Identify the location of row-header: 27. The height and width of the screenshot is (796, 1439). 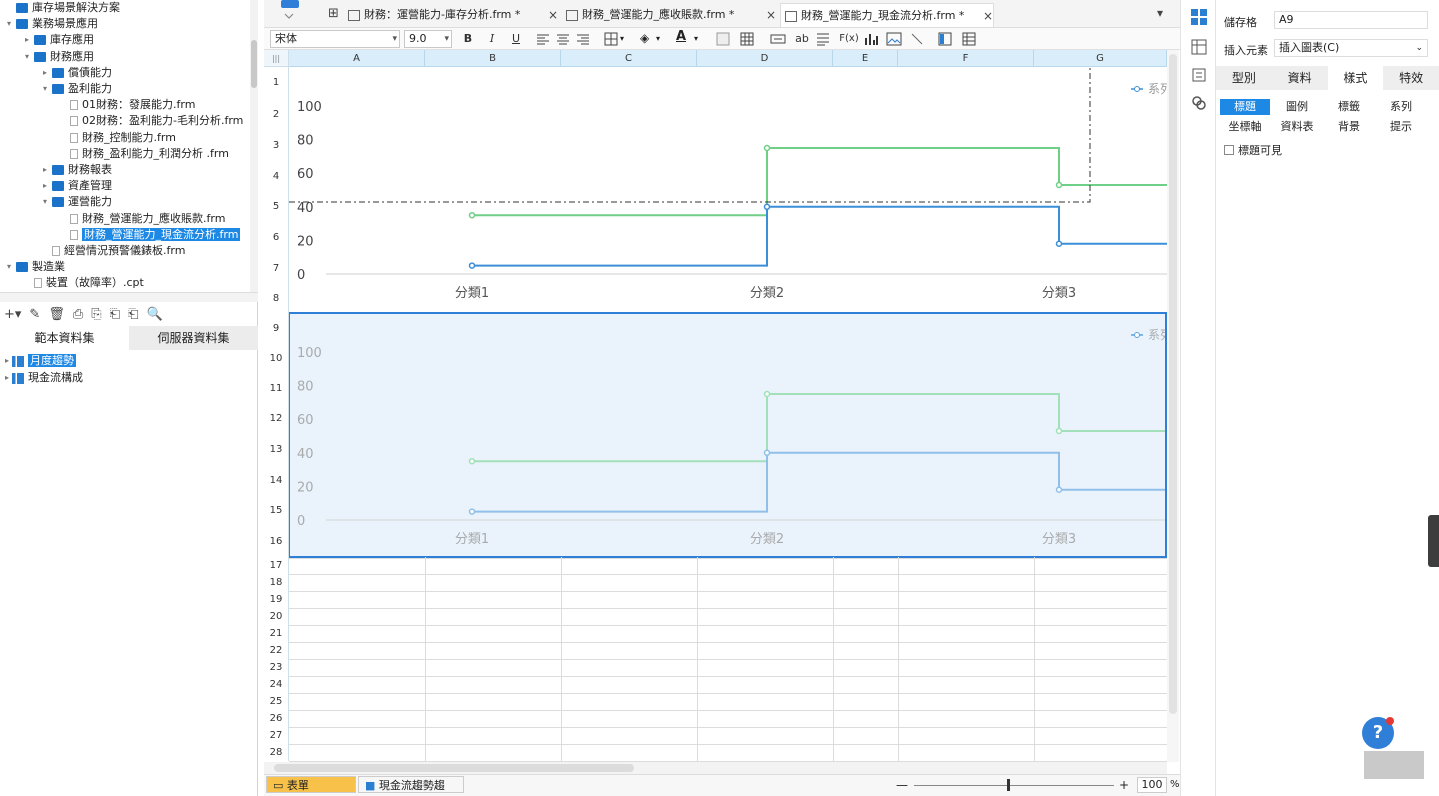
(276, 735).